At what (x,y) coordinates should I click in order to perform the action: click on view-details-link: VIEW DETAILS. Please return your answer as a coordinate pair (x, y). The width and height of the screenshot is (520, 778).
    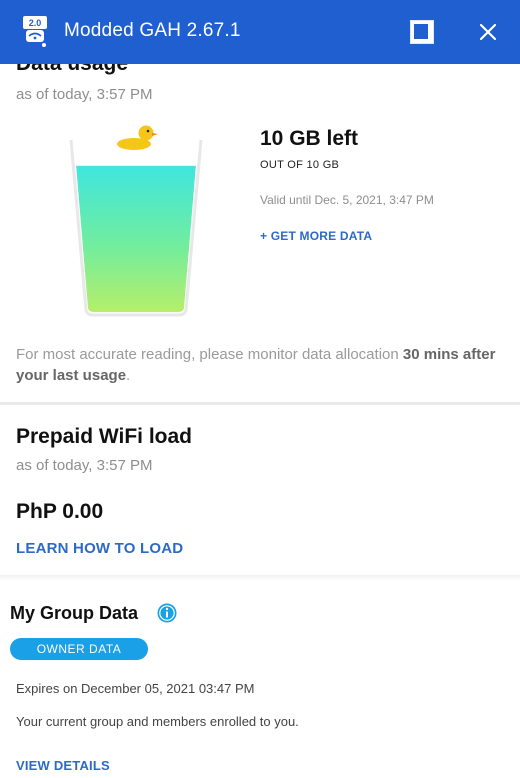
    Looking at the image, I should click on (63, 765).